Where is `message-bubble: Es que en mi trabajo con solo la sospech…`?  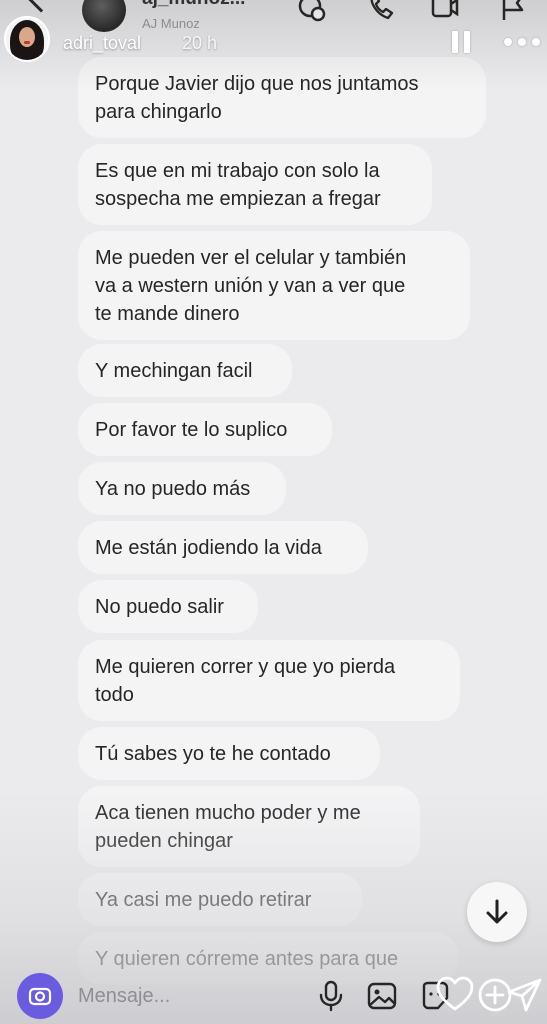
message-bubble: Es que en mi trabajo con solo la sospech… is located at coordinates (255, 184).